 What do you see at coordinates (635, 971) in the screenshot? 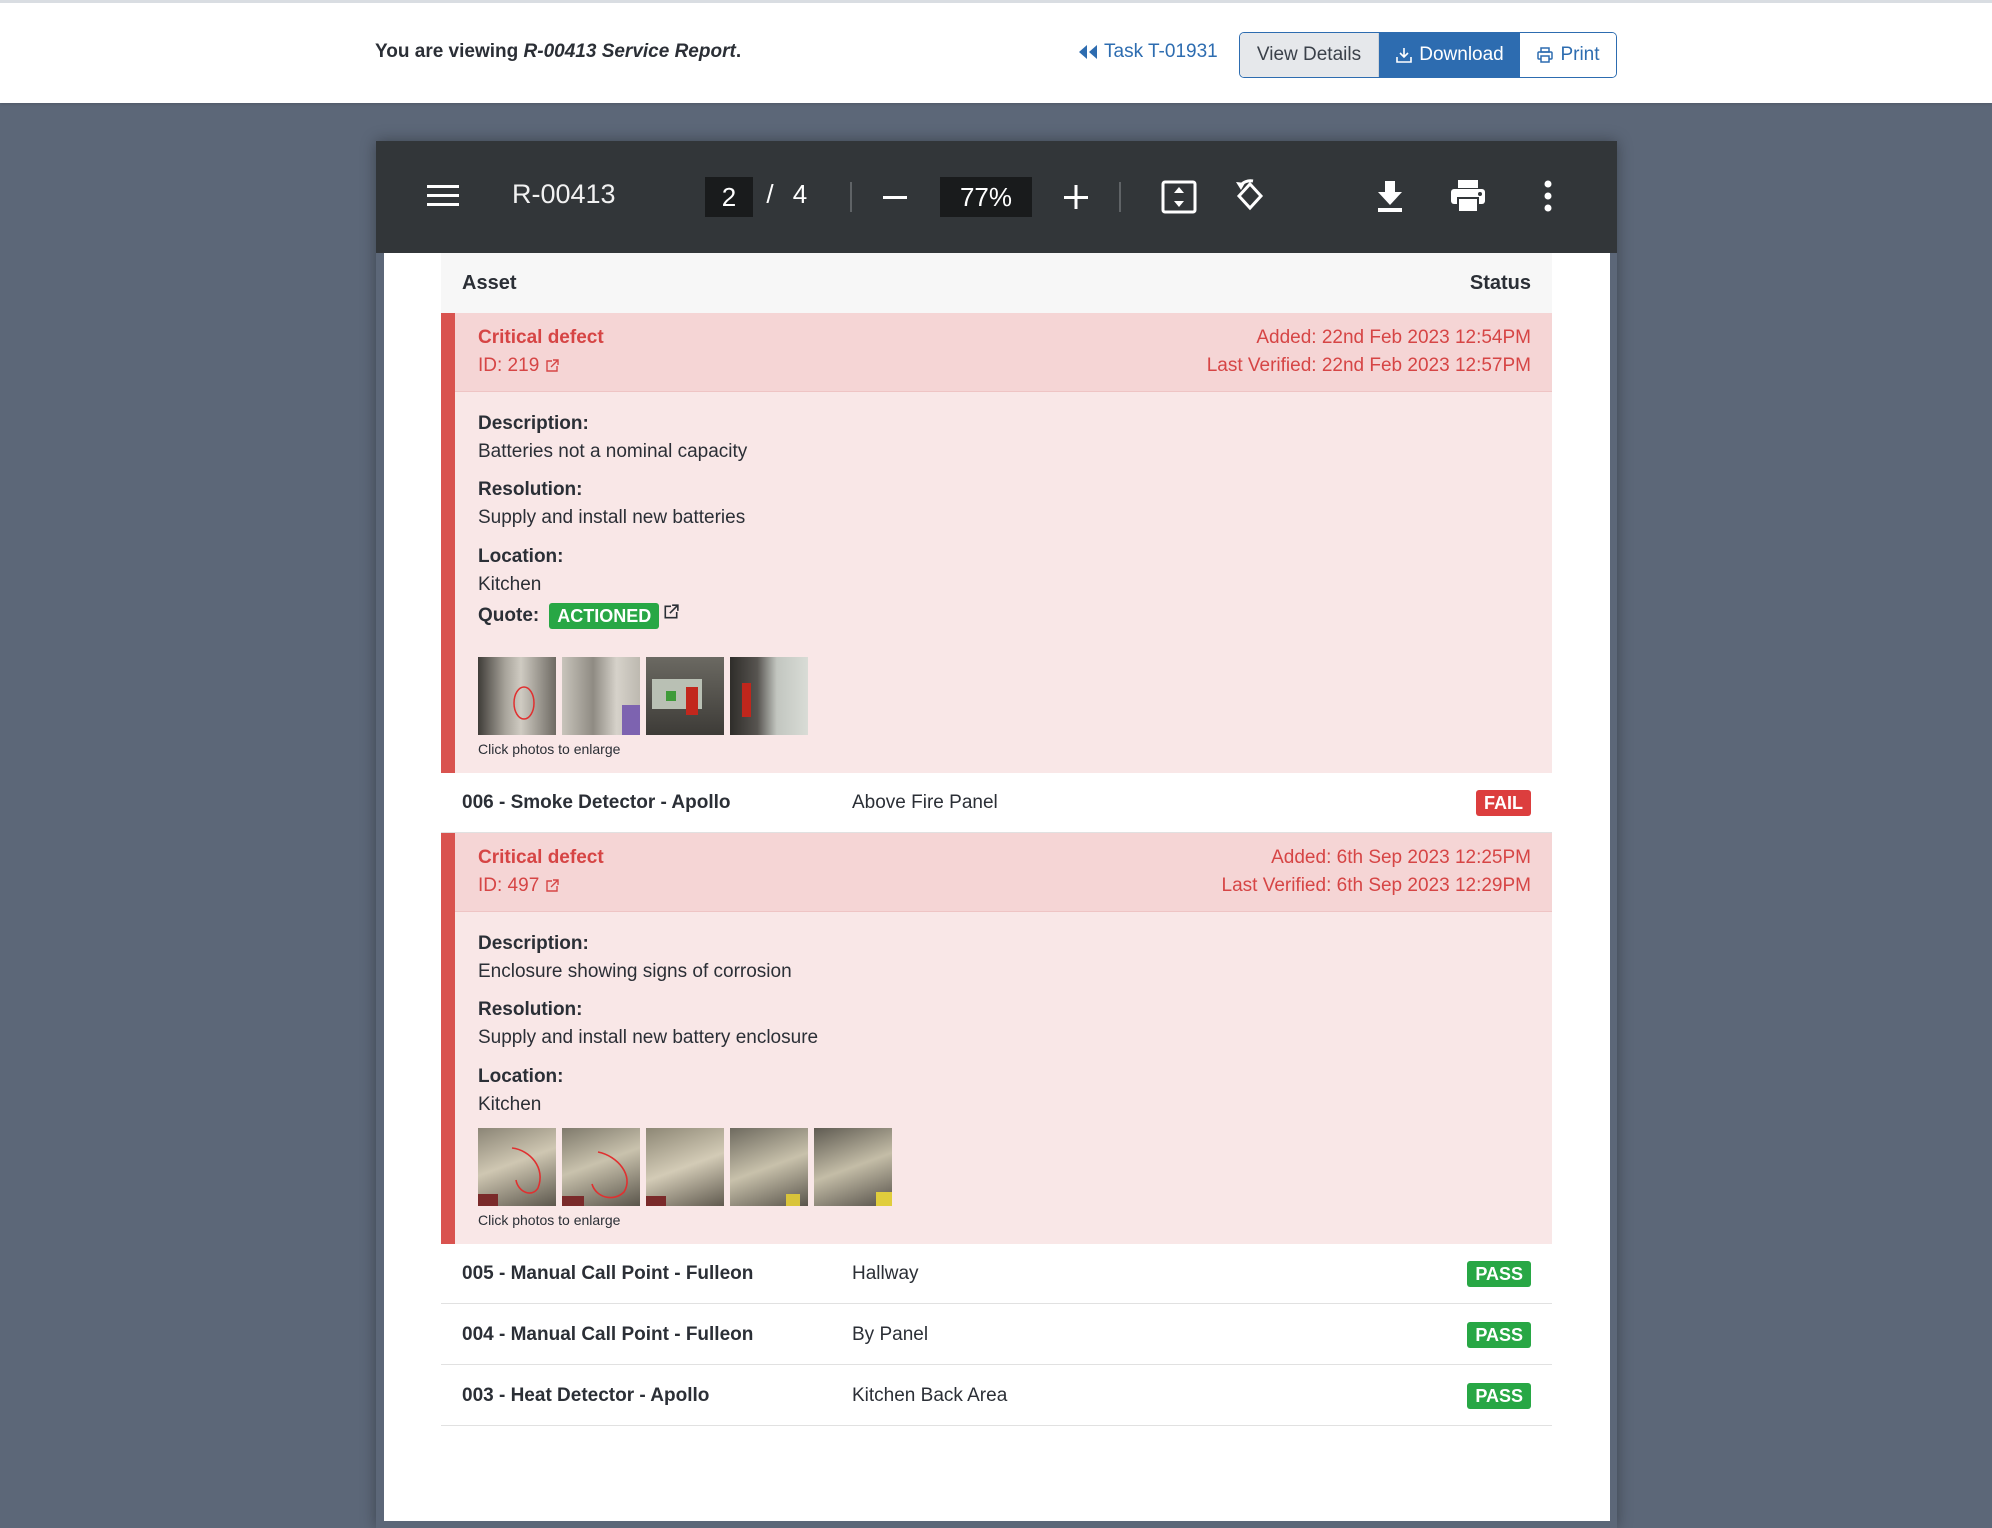
I see `description-value: Enclosure showing signs of corrosion` at bounding box center [635, 971].